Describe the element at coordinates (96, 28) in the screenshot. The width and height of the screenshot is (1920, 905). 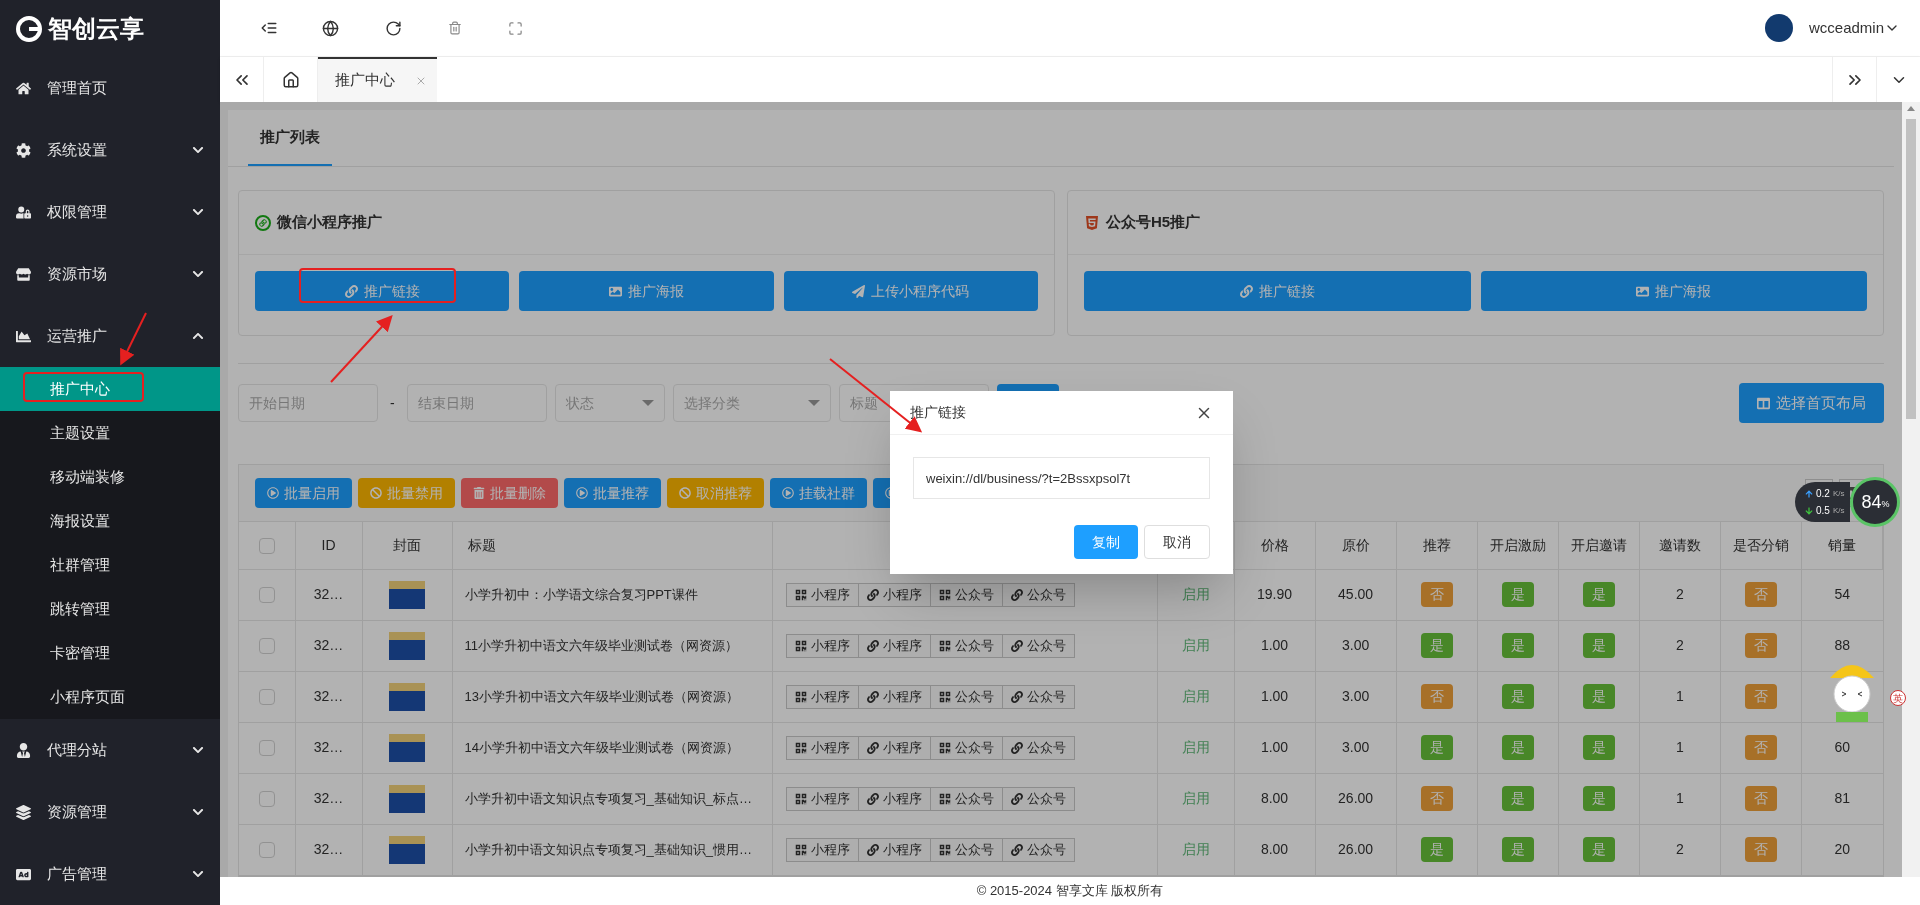
I see `brand-name: 智创云享` at that location.